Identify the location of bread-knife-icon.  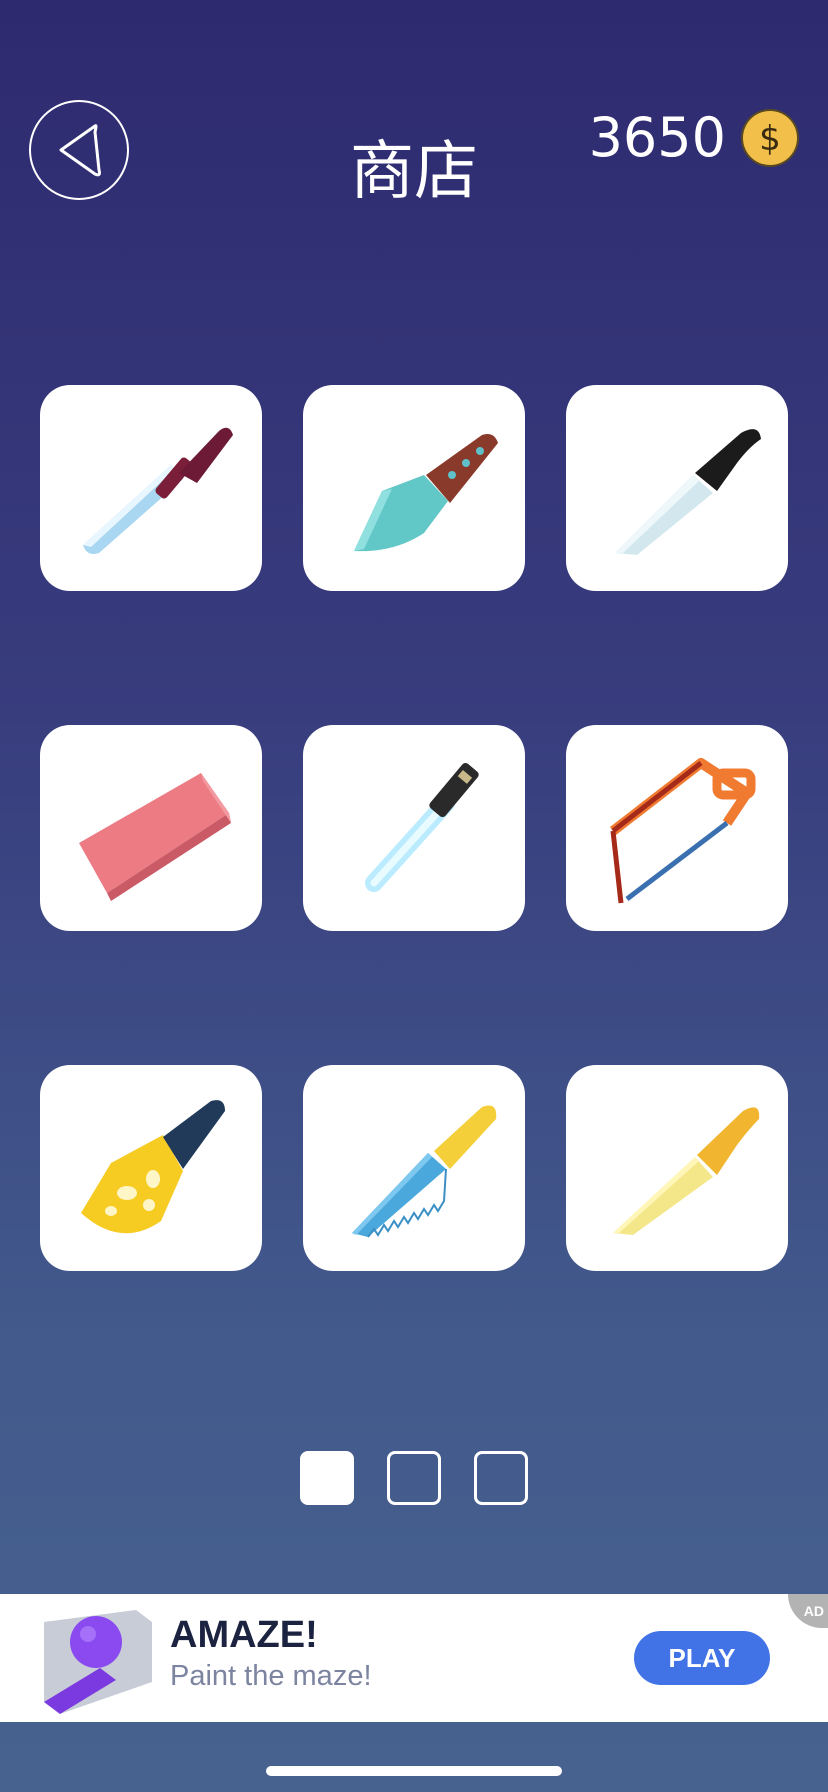
(424, 1171).